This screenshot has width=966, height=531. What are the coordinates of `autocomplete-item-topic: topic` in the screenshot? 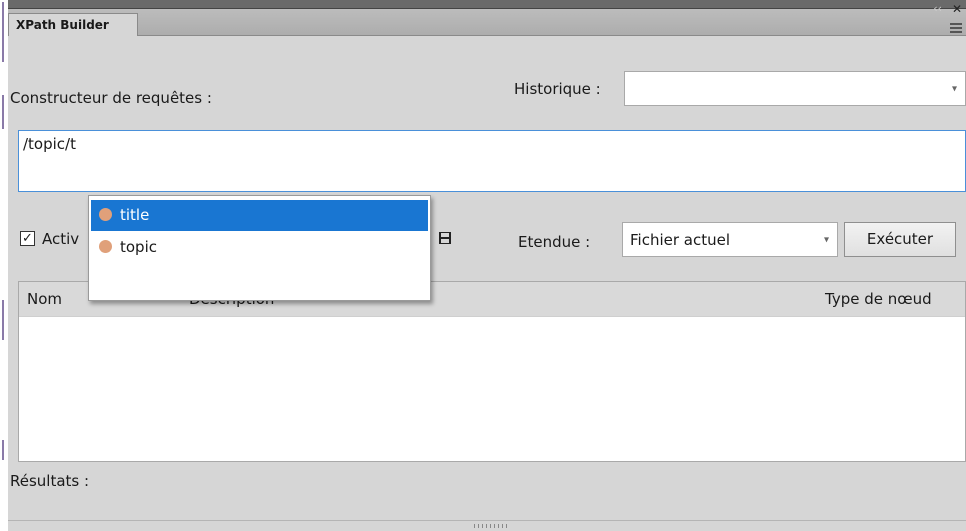 It's located at (259, 247).